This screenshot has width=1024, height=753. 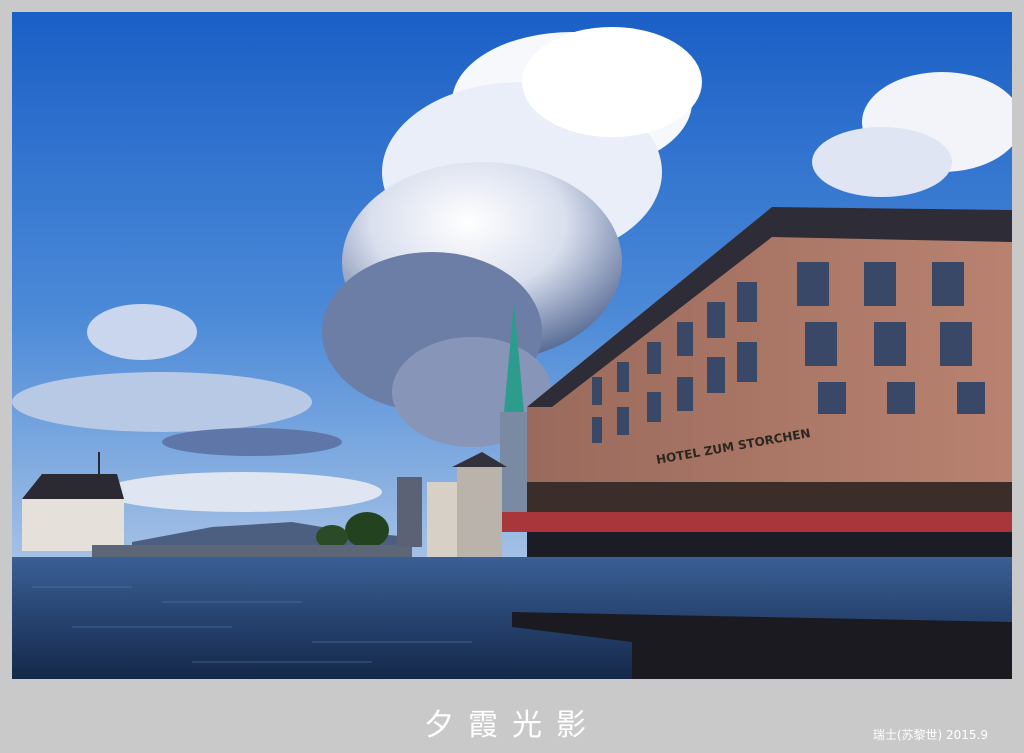 What do you see at coordinates (367, 530) in the screenshot?
I see `trees` at bounding box center [367, 530].